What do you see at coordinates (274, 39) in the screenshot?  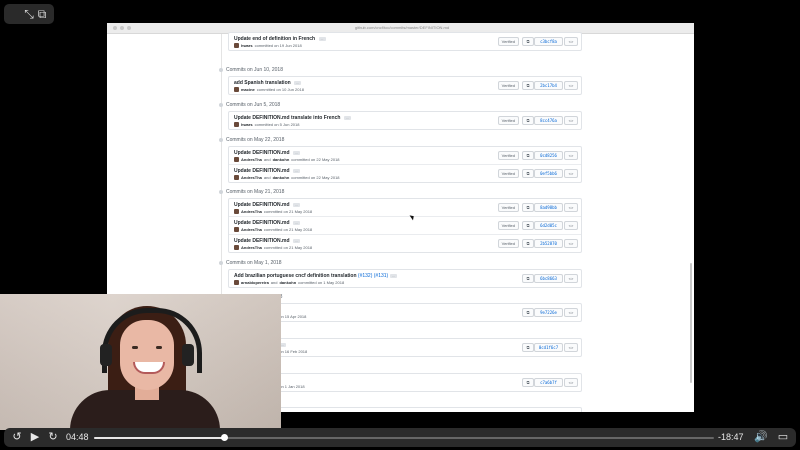 I see `commit-title: Update end of definition in French` at bounding box center [274, 39].